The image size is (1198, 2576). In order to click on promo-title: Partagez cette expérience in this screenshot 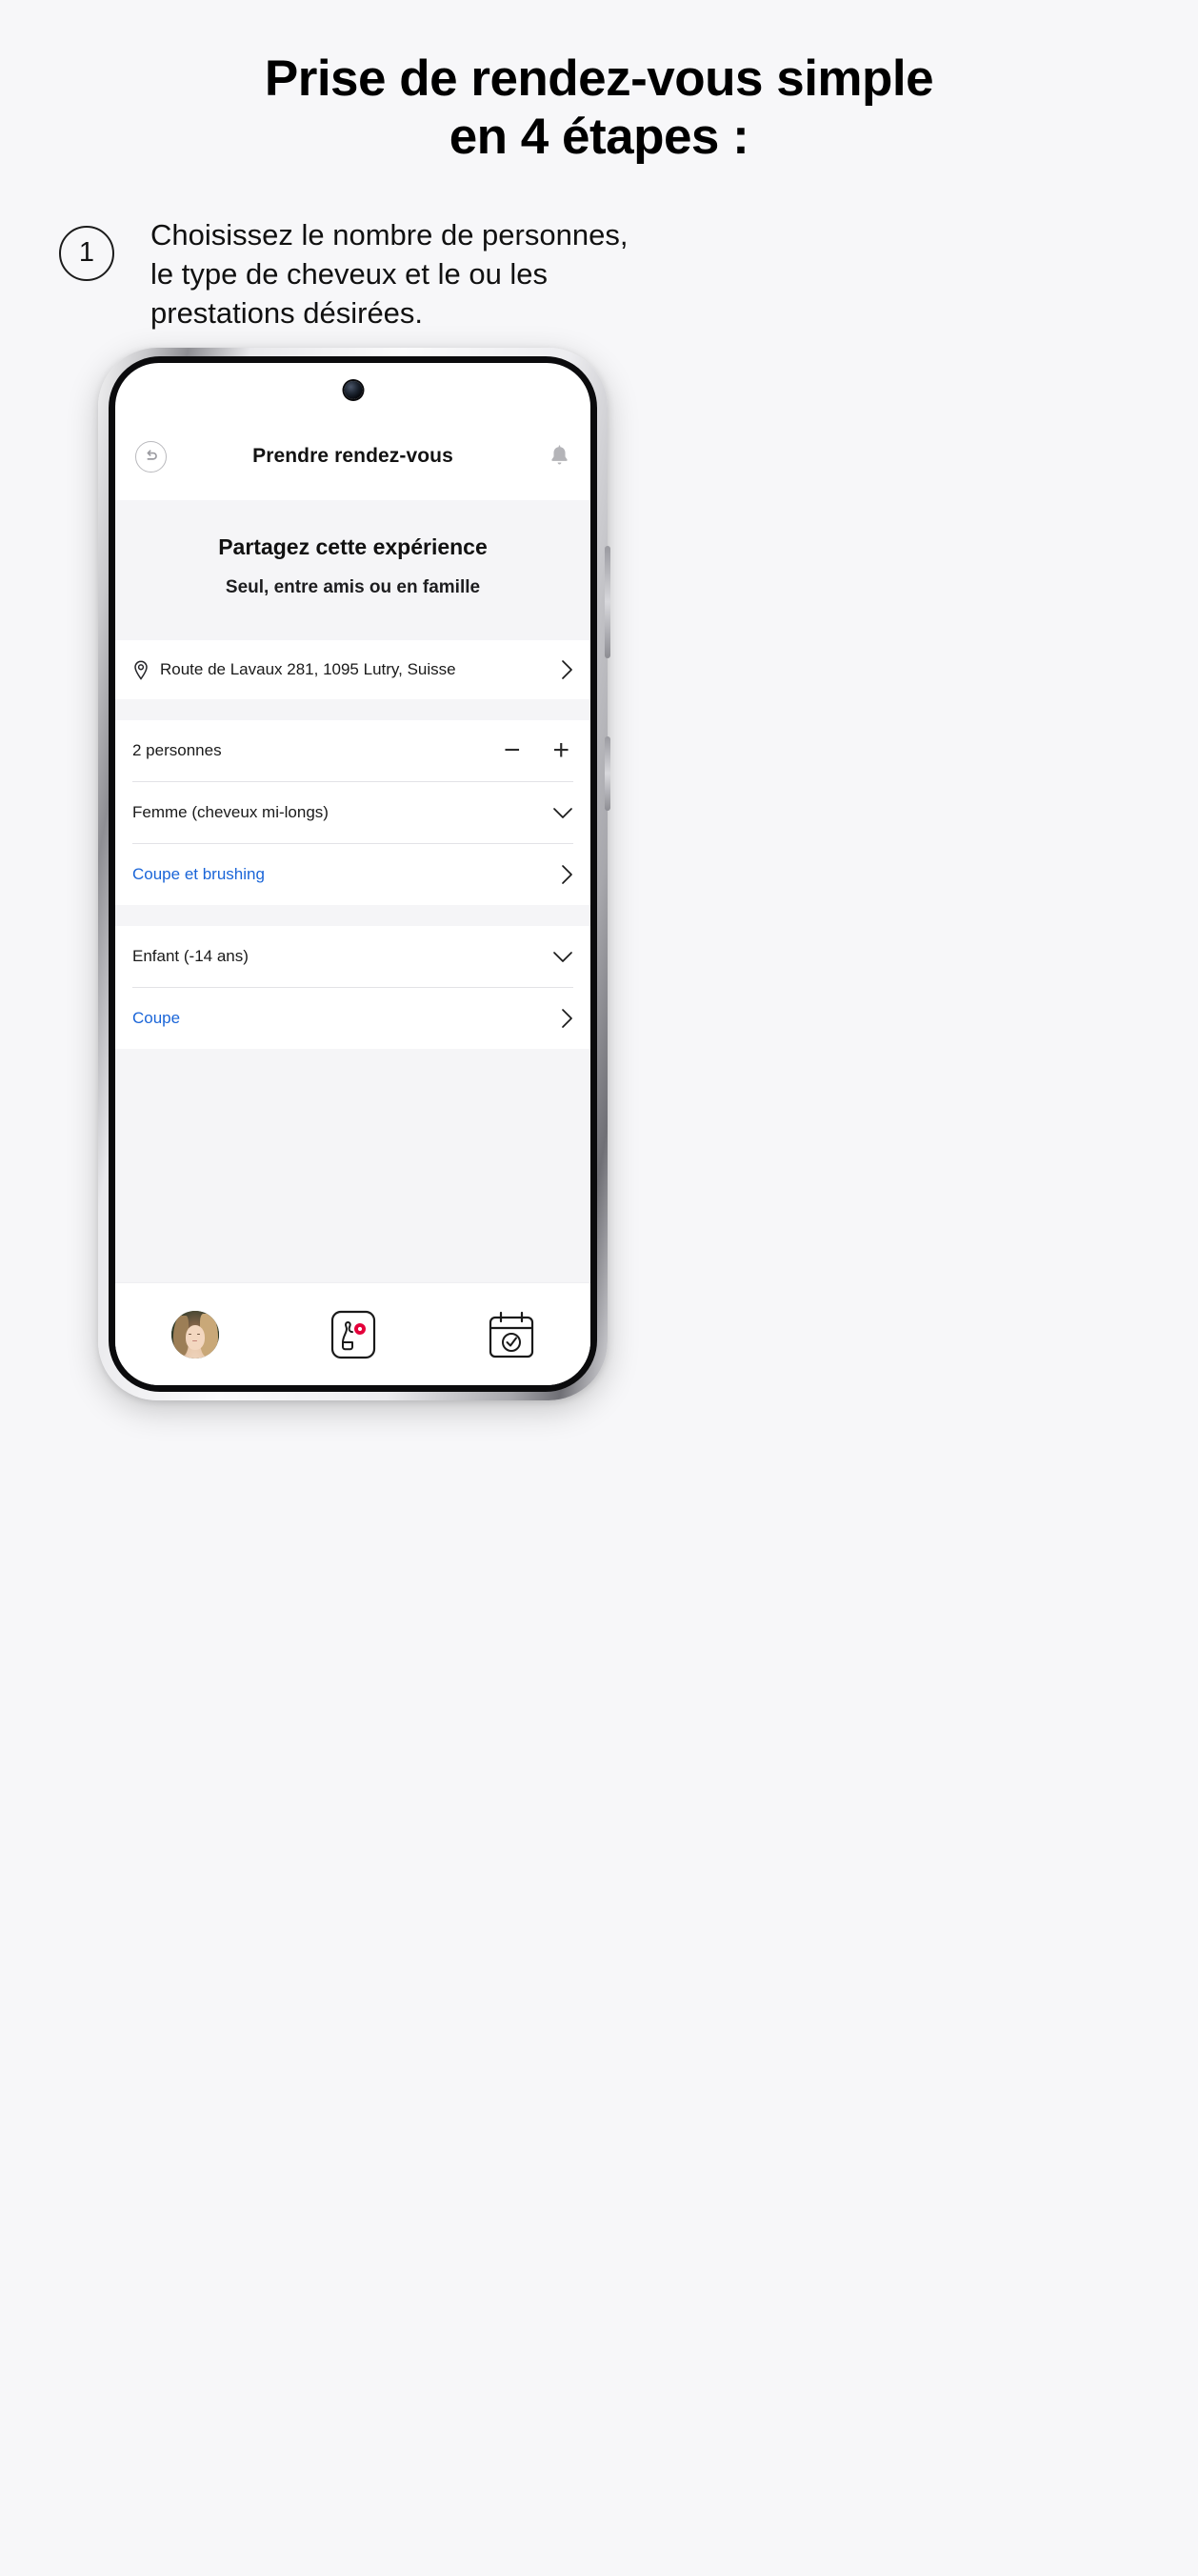, I will do `click(353, 546)`.